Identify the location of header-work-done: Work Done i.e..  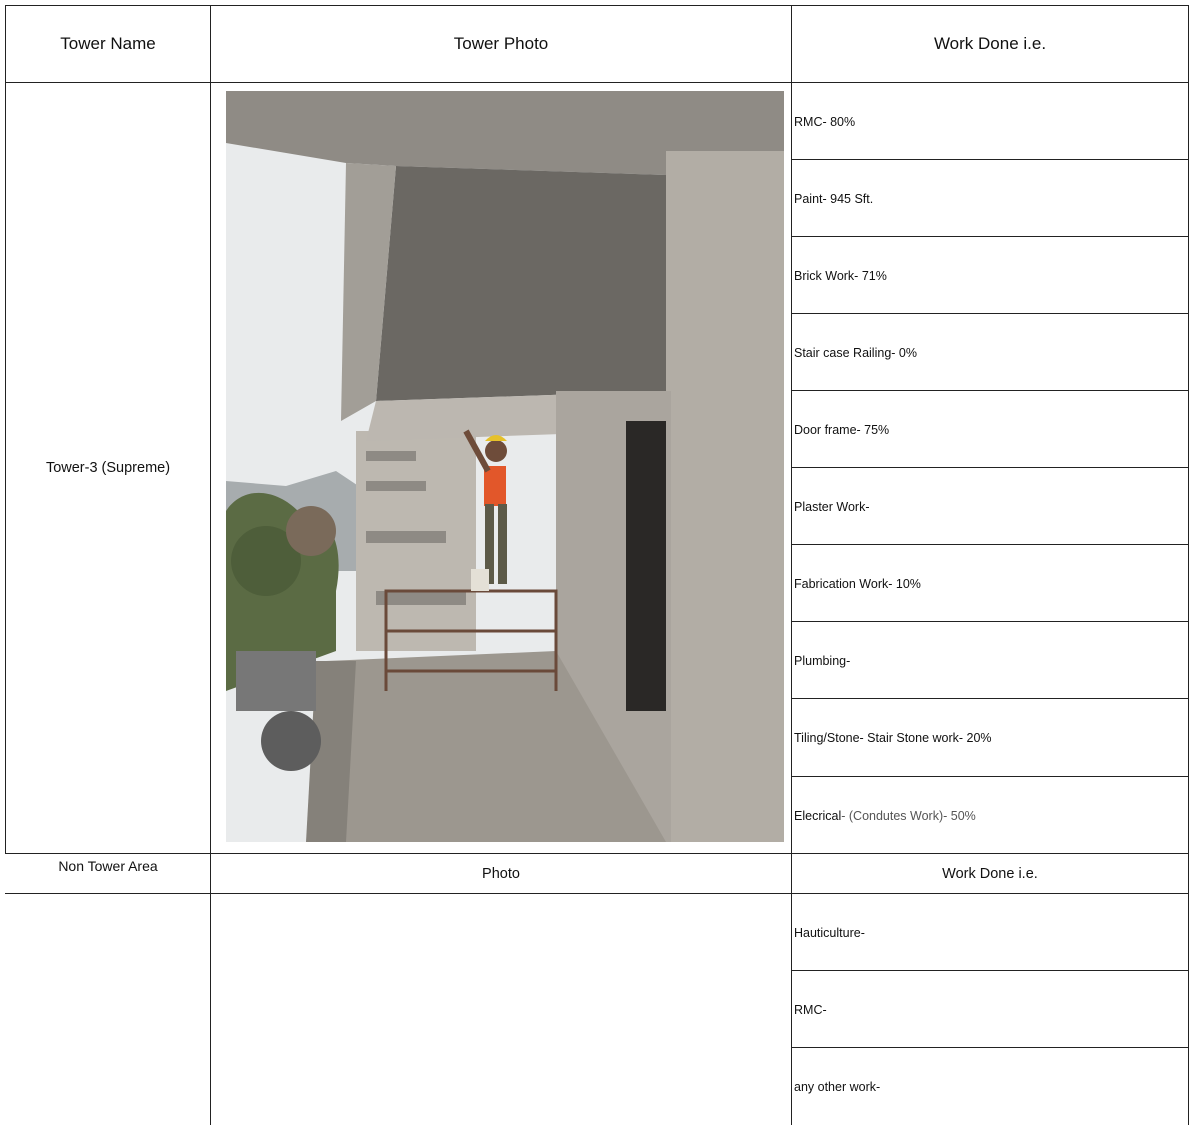
(990, 43).